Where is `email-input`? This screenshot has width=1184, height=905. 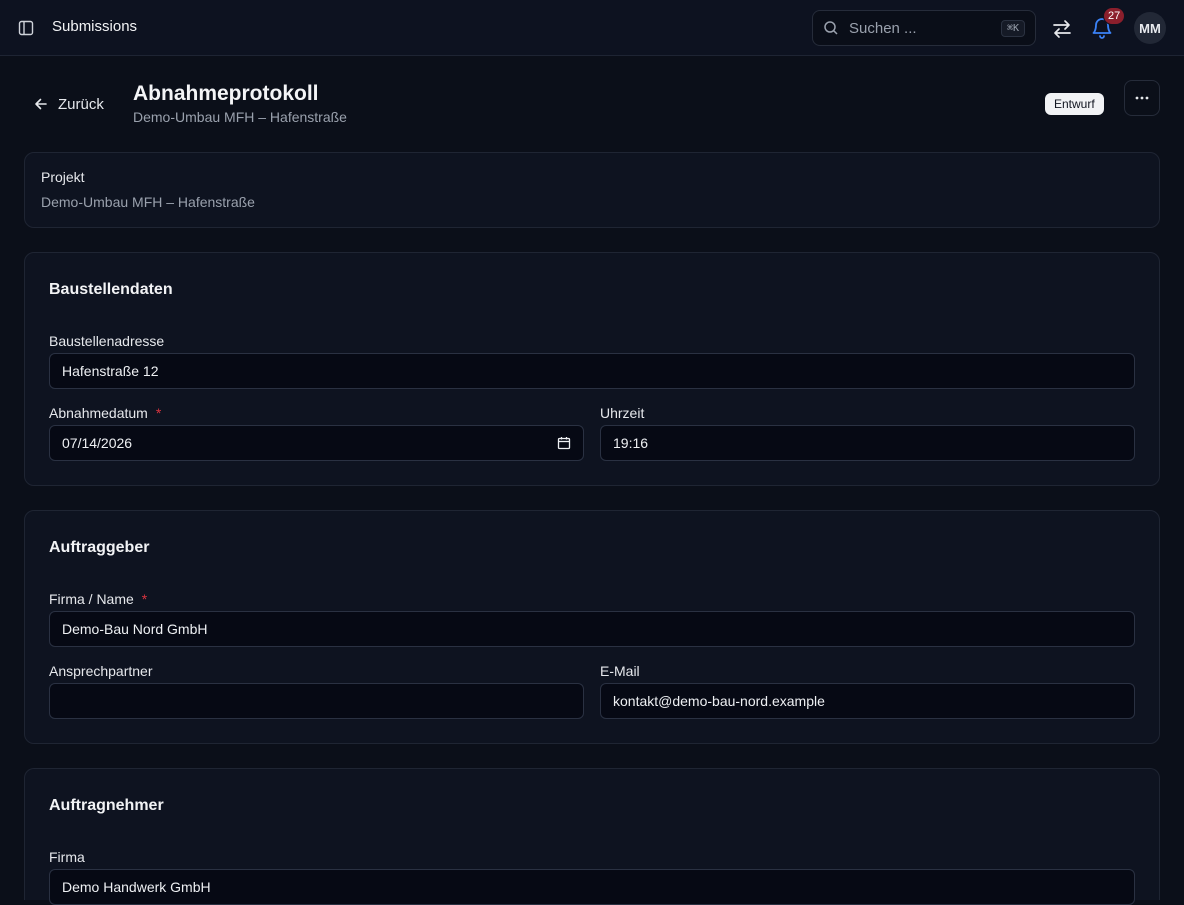
email-input is located at coordinates (867, 701).